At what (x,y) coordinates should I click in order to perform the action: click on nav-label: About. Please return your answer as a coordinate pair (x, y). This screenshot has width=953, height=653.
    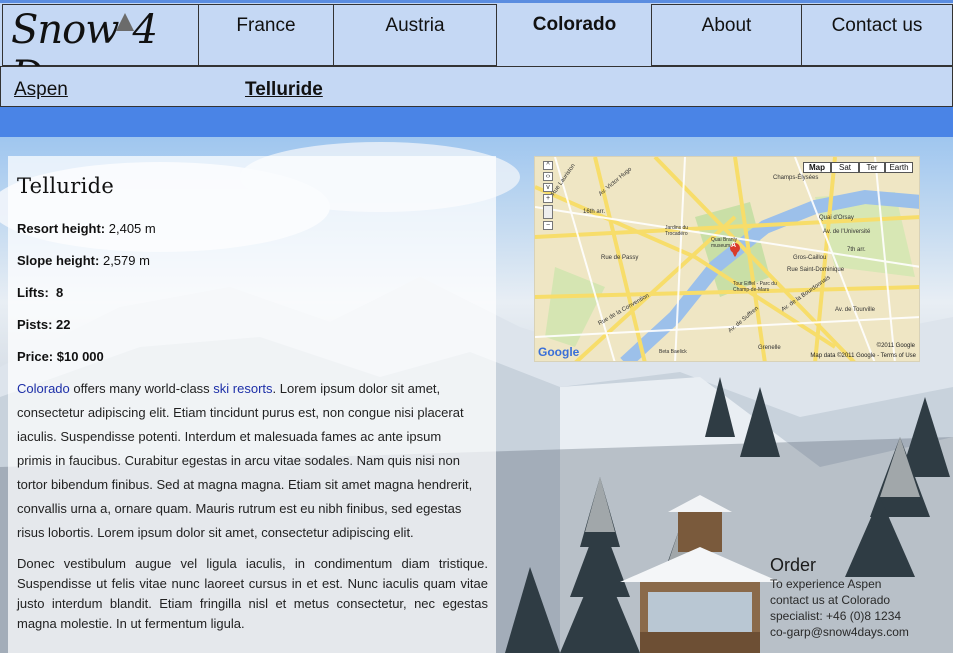
    Looking at the image, I should click on (726, 25).